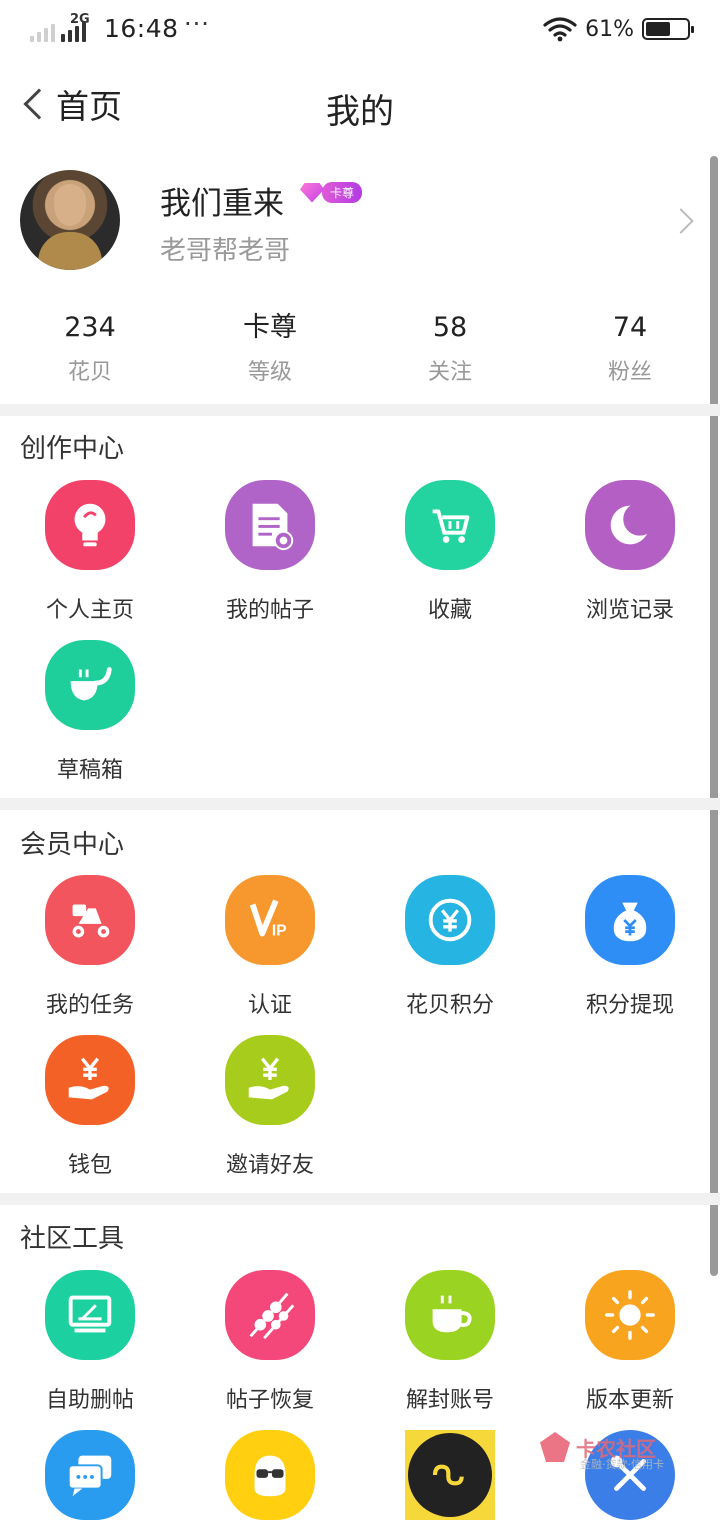  I want to click on moon-icon, so click(630, 525).